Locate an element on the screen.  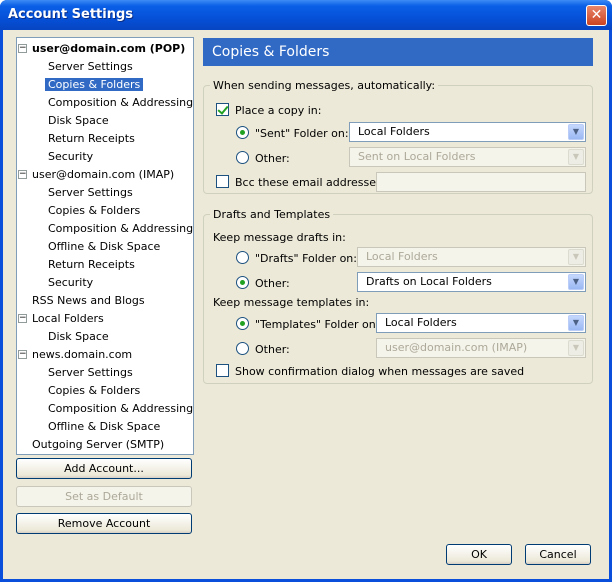
templates-folder-label: "Templates" Folder on: is located at coordinates (317, 324).